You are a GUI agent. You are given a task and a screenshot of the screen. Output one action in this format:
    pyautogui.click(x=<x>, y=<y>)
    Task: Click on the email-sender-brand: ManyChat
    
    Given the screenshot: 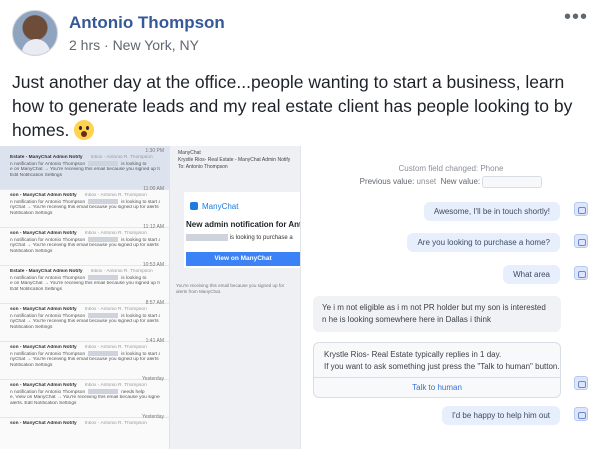 What is the action you would take?
    pyautogui.click(x=189, y=153)
    